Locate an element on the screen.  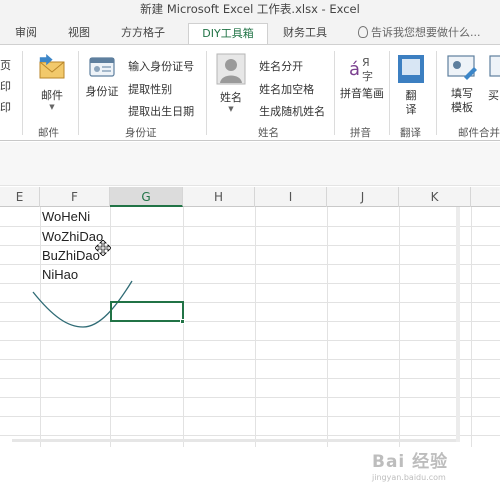
move-cursor-icon is located at coordinates (103, 248).